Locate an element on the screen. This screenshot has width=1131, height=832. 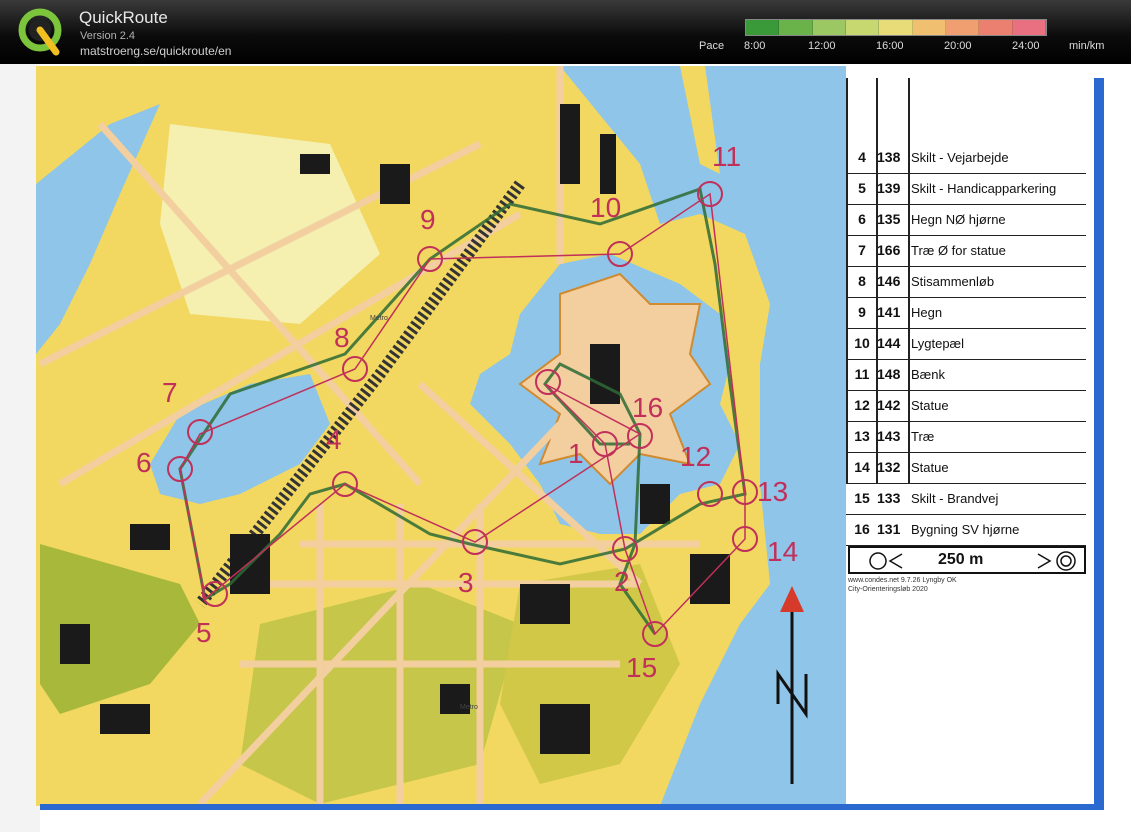
control-num: 6 is located at coordinates (862, 219).